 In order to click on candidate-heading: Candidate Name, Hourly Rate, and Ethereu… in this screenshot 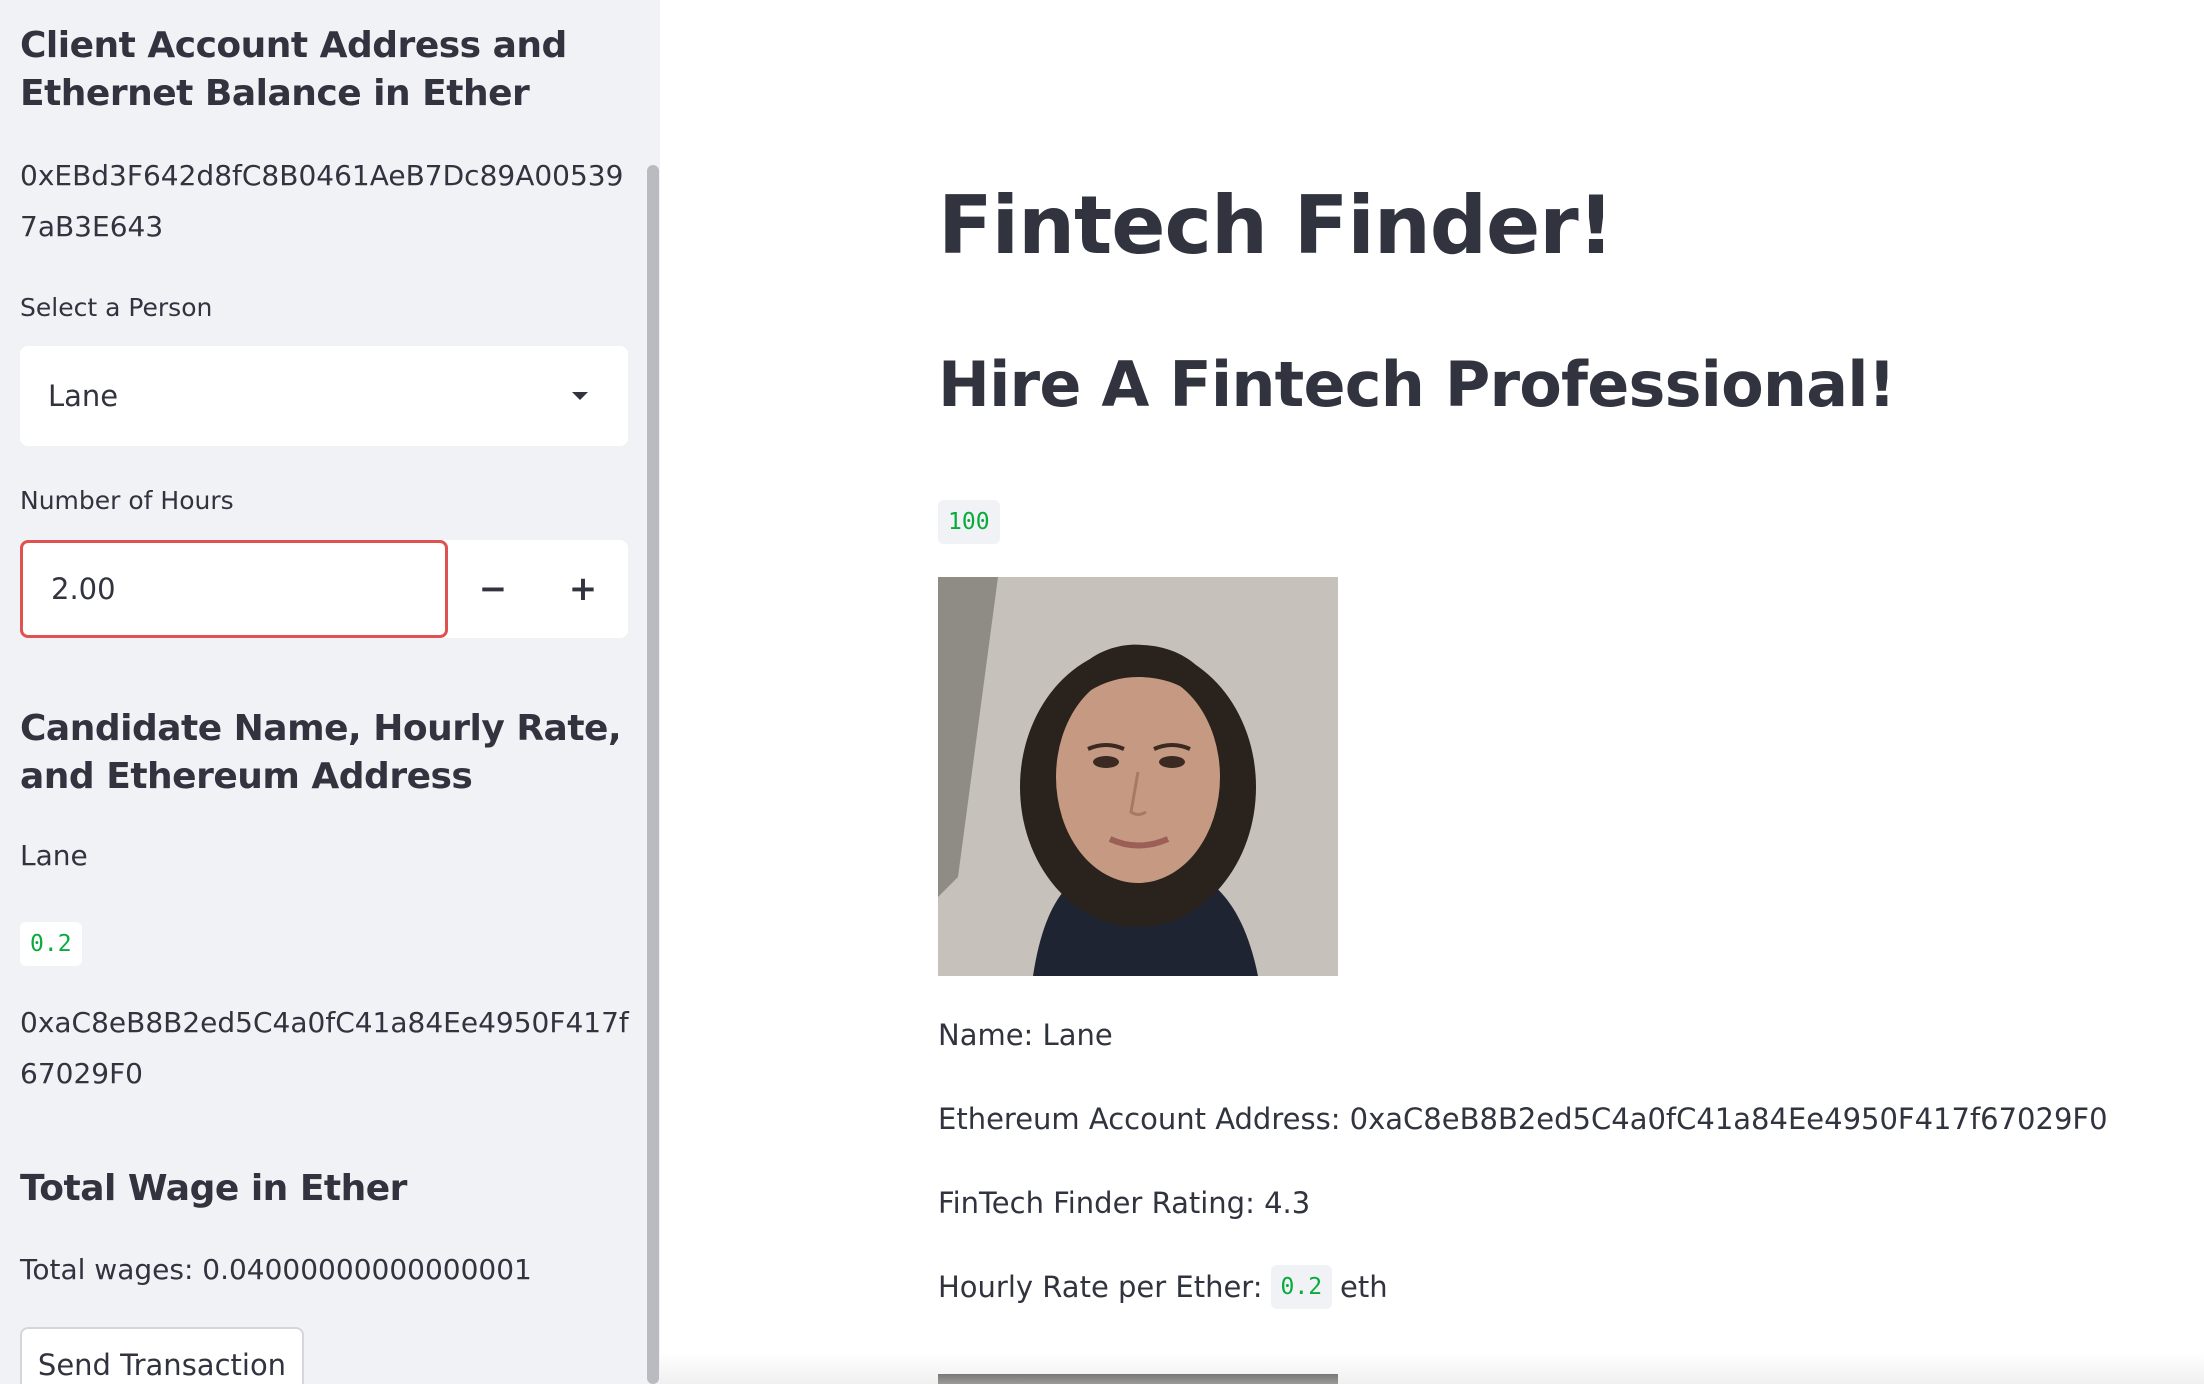, I will do `click(321, 752)`.